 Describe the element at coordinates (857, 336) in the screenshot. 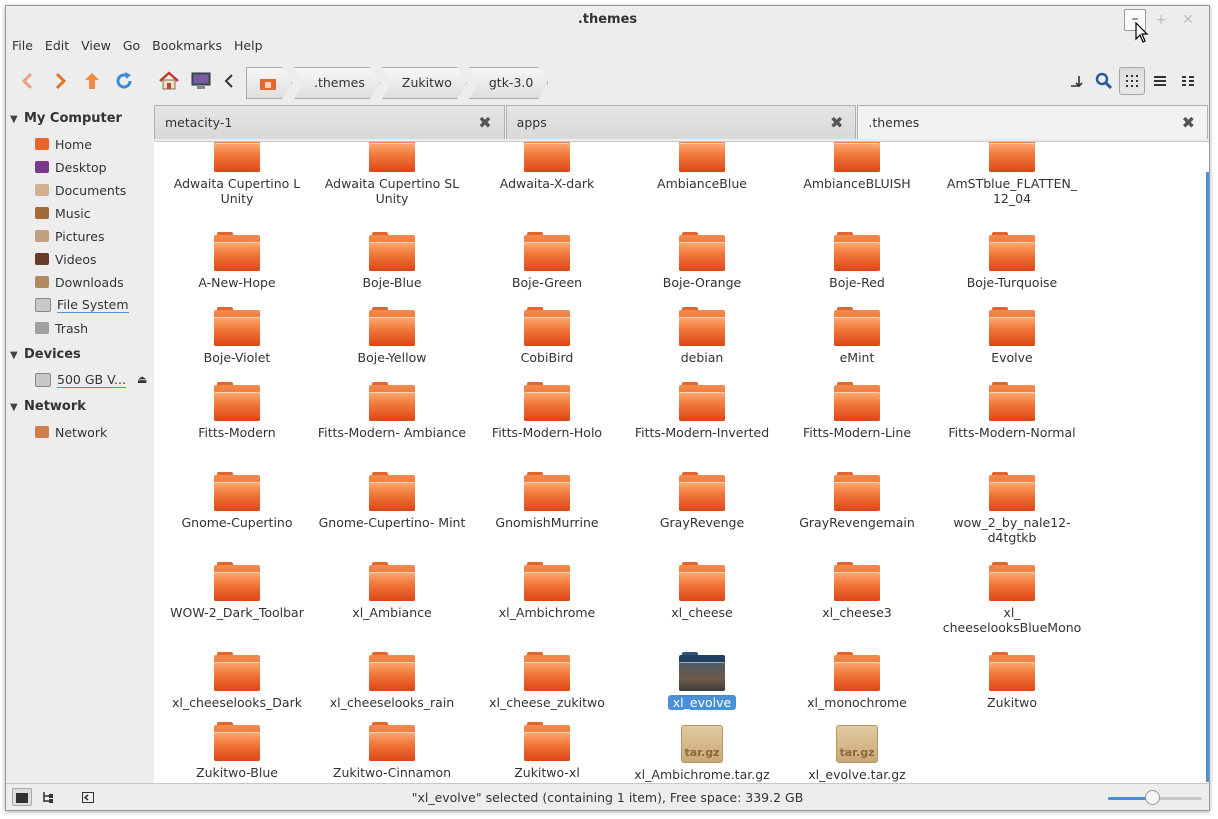

I see `folder-item: eMint` at that location.